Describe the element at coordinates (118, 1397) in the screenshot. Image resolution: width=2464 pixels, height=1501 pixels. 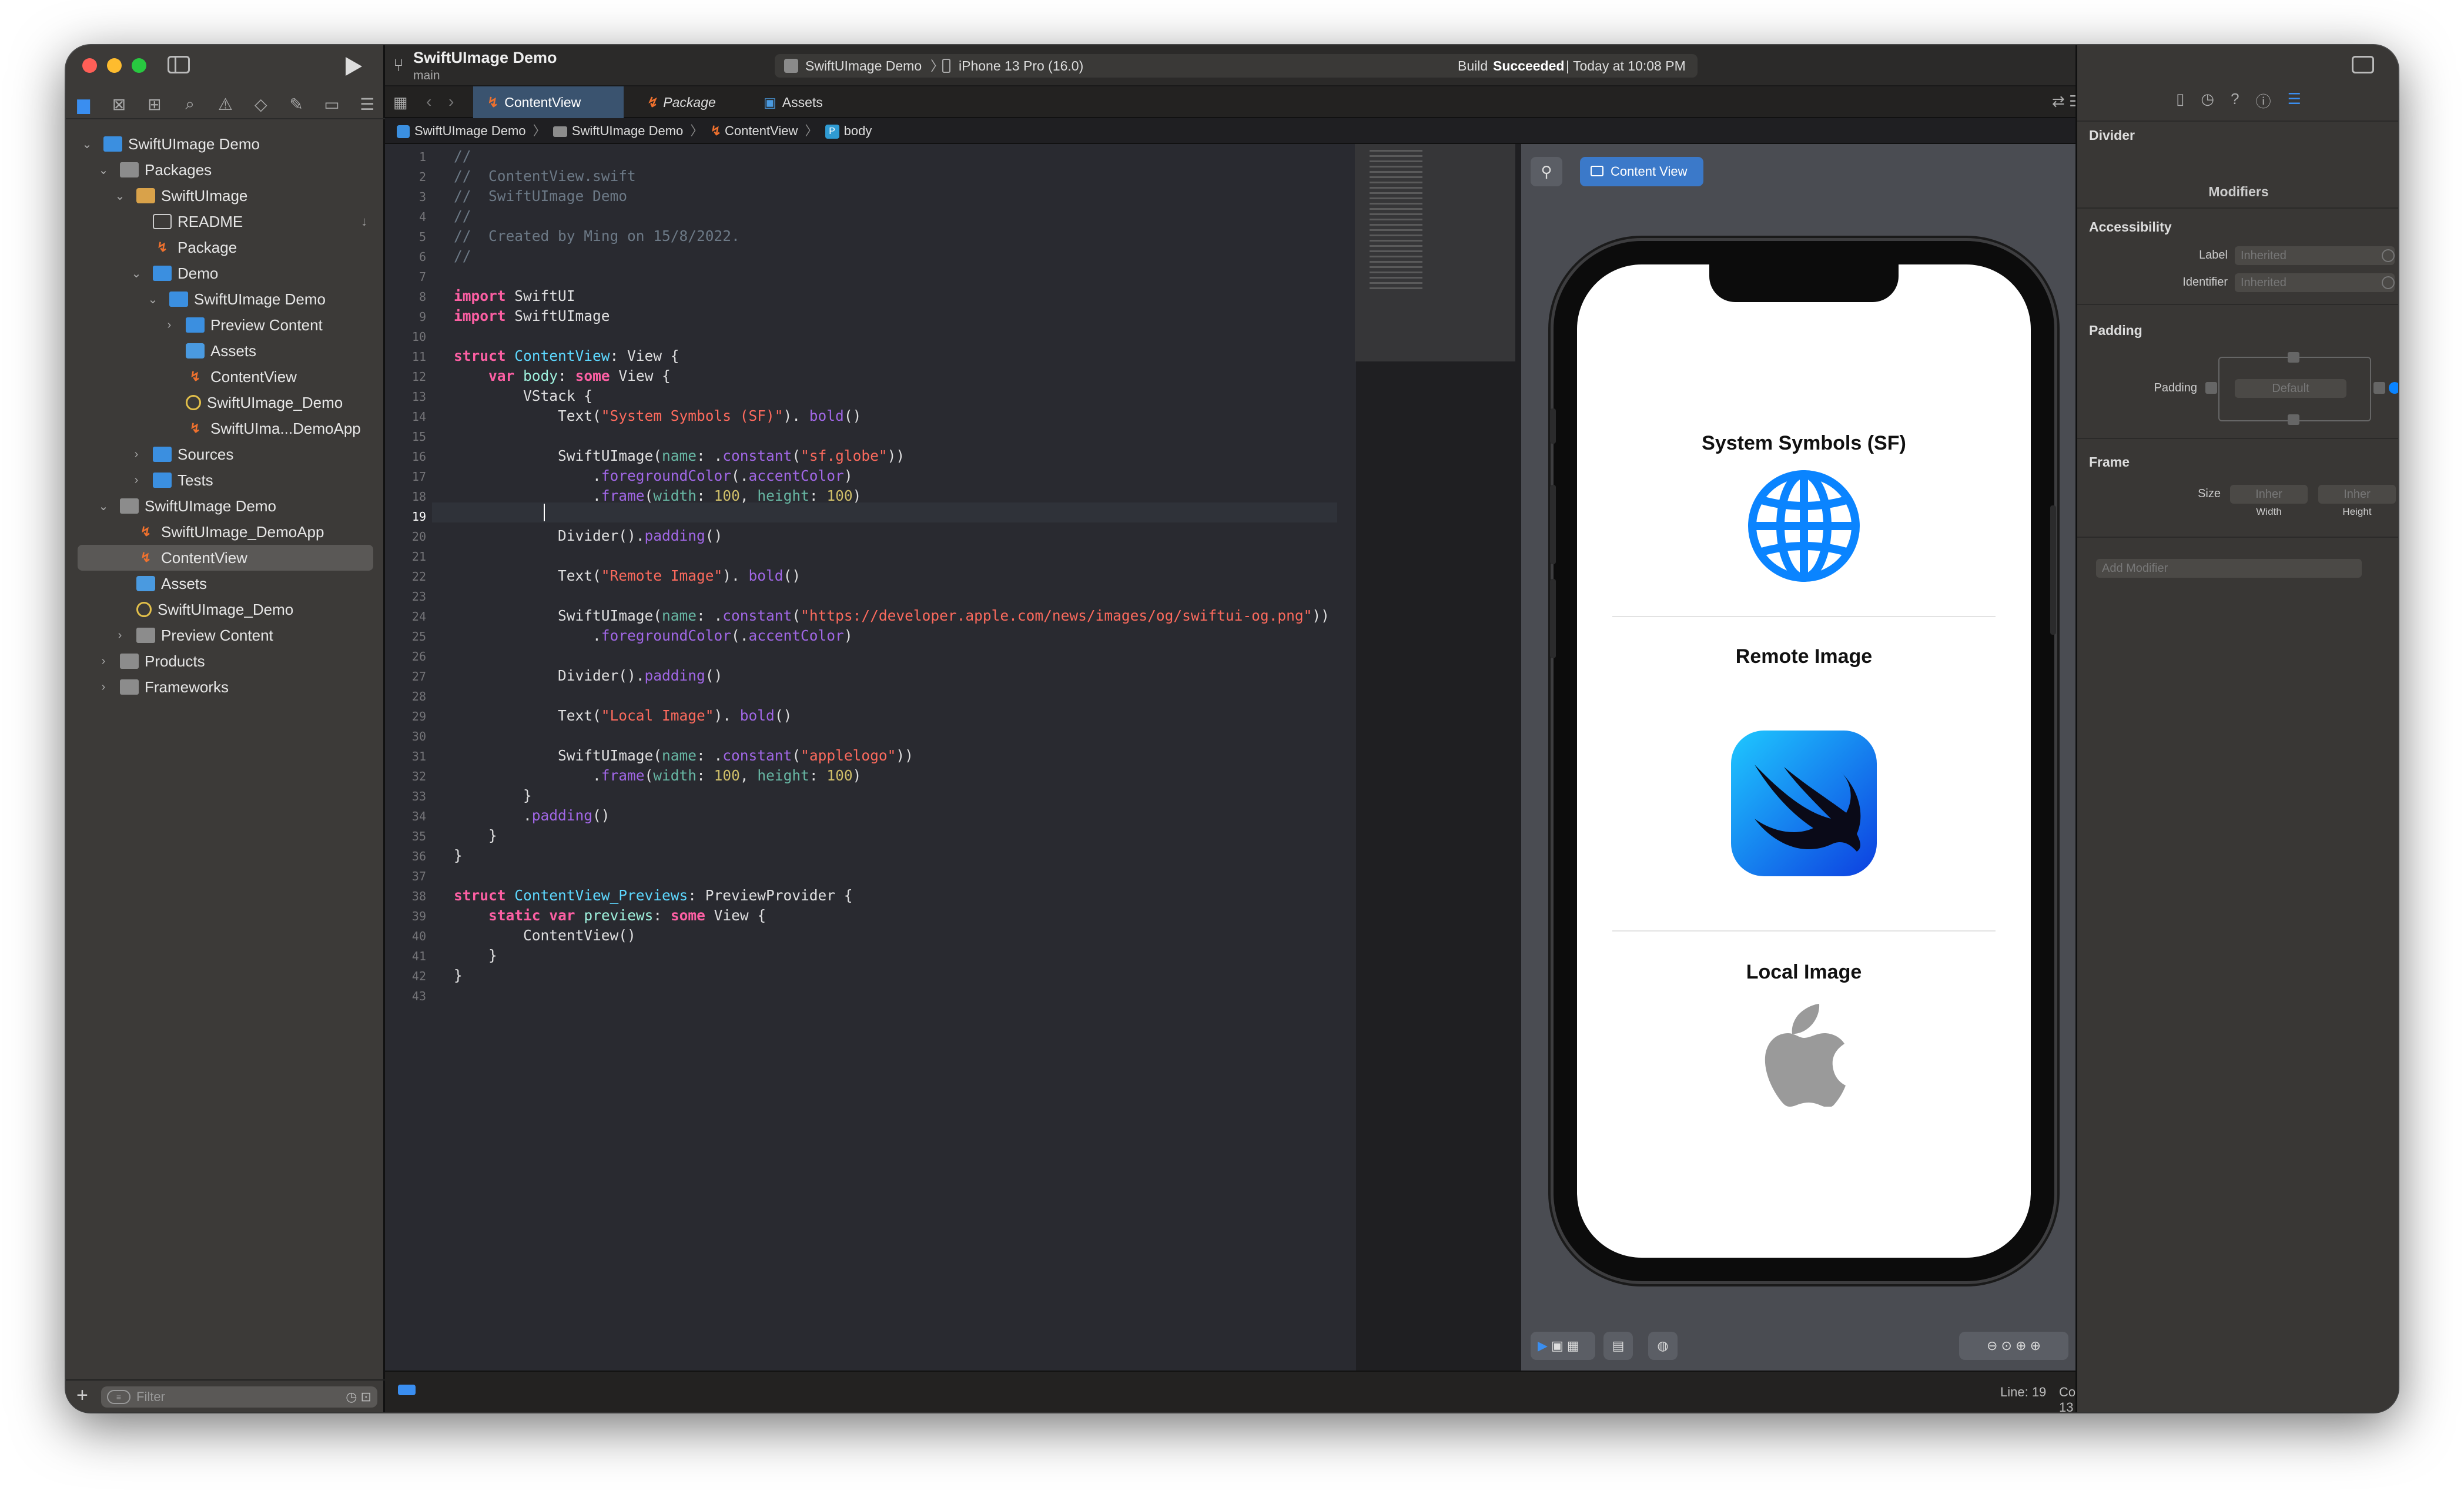
I see `filter-options-icon: ≡` at that location.